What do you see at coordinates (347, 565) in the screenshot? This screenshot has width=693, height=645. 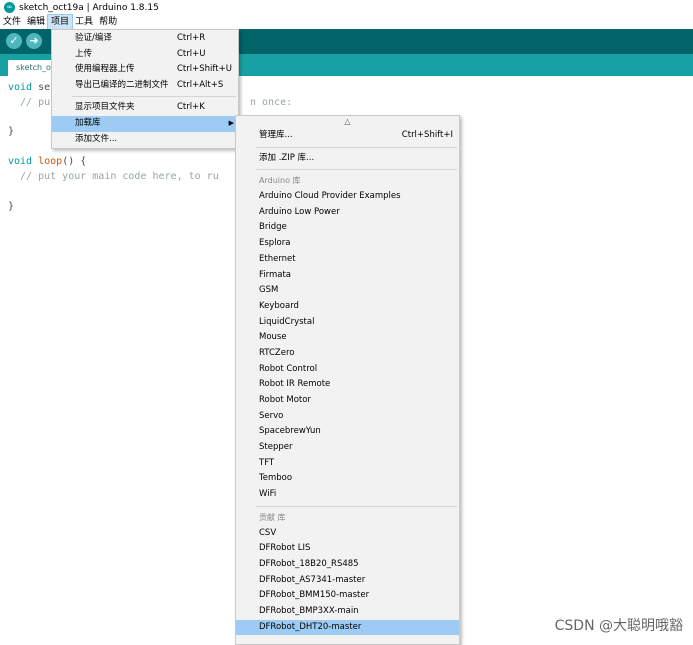 I see `library-item: DFRobot_18B20_RS485` at bounding box center [347, 565].